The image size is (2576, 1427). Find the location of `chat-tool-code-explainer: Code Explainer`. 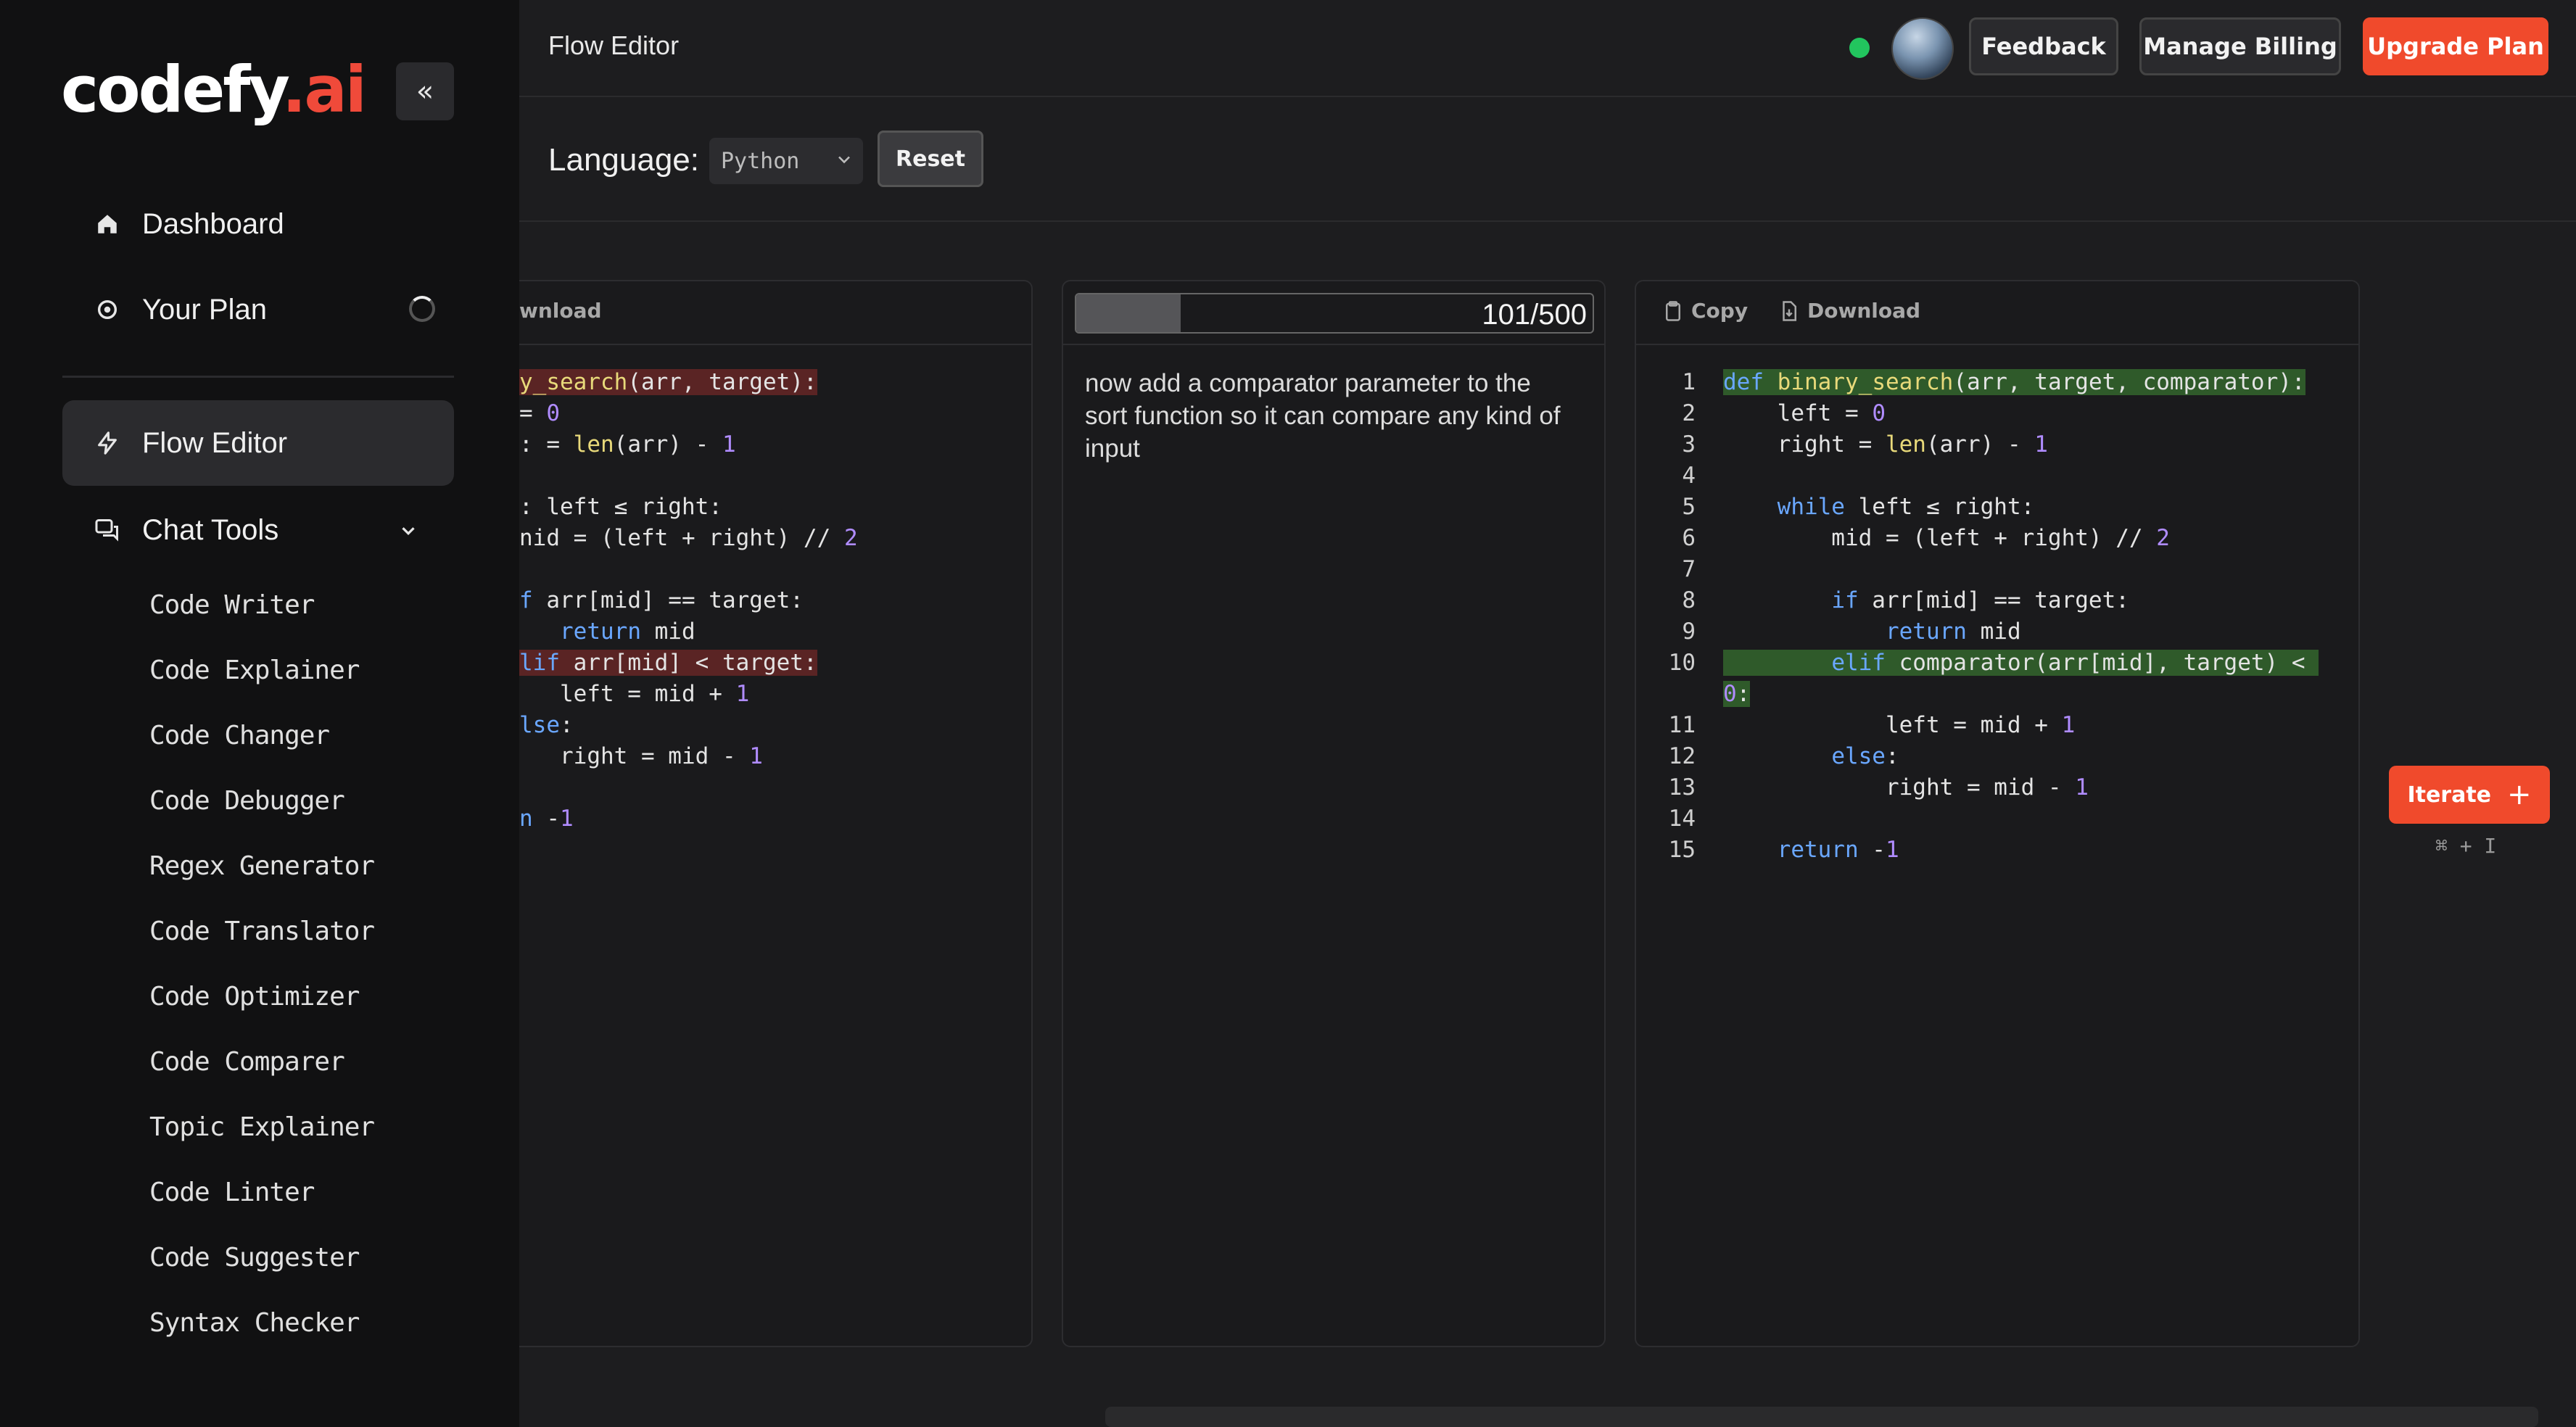

chat-tool-code-explainer: Code Explainer is located at coordinates (254, 670).